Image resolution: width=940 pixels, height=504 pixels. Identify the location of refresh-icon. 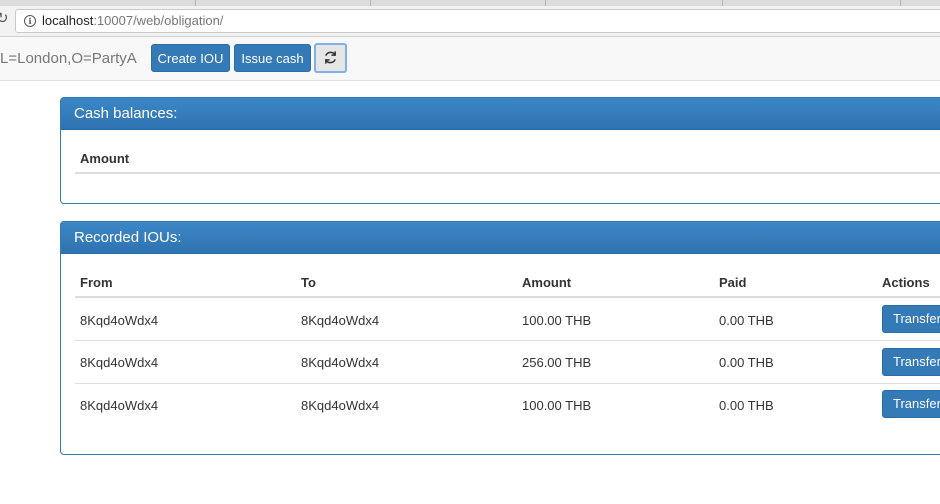
(330, 57).